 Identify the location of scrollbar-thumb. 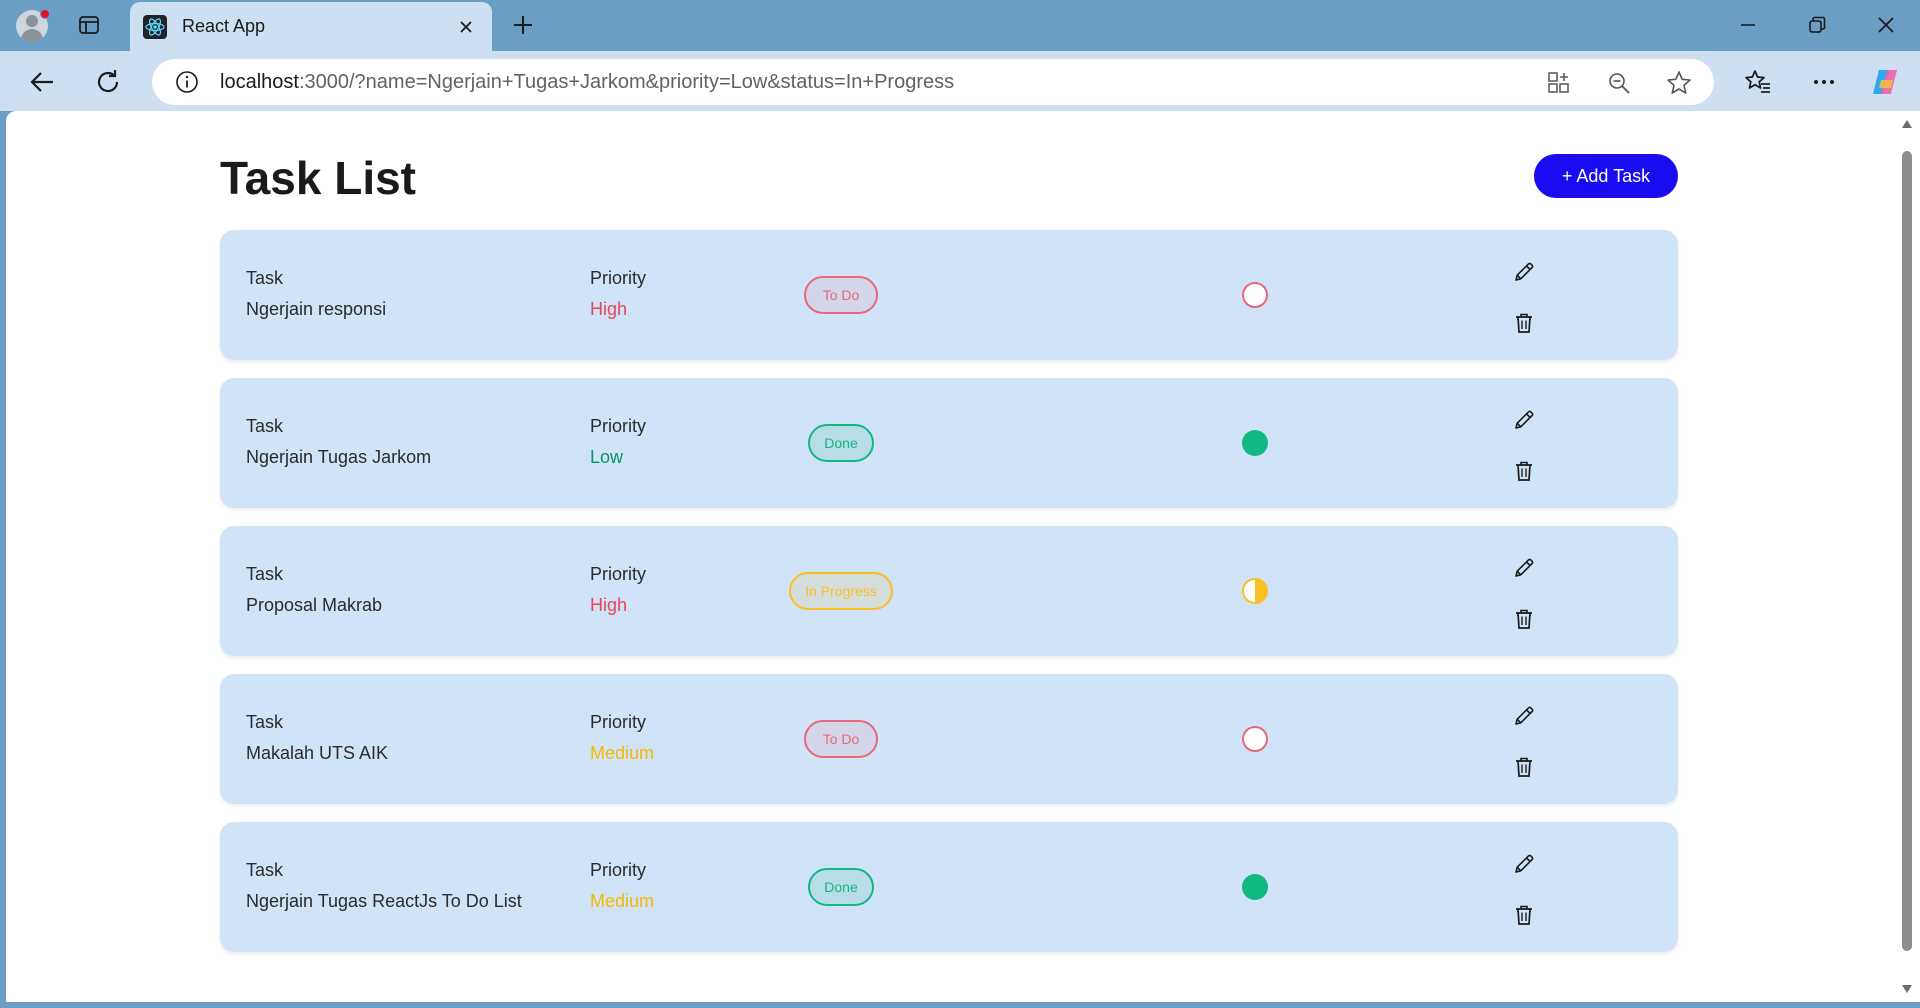
(1907, 551).